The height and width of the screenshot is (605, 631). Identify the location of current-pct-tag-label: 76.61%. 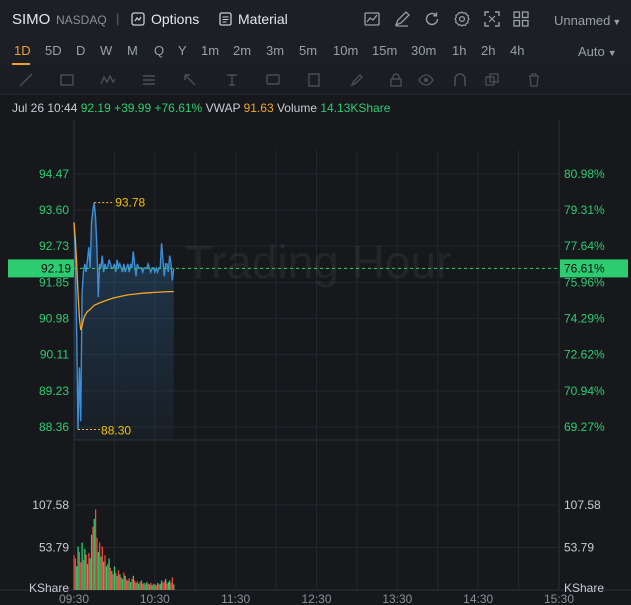
(584, 268).